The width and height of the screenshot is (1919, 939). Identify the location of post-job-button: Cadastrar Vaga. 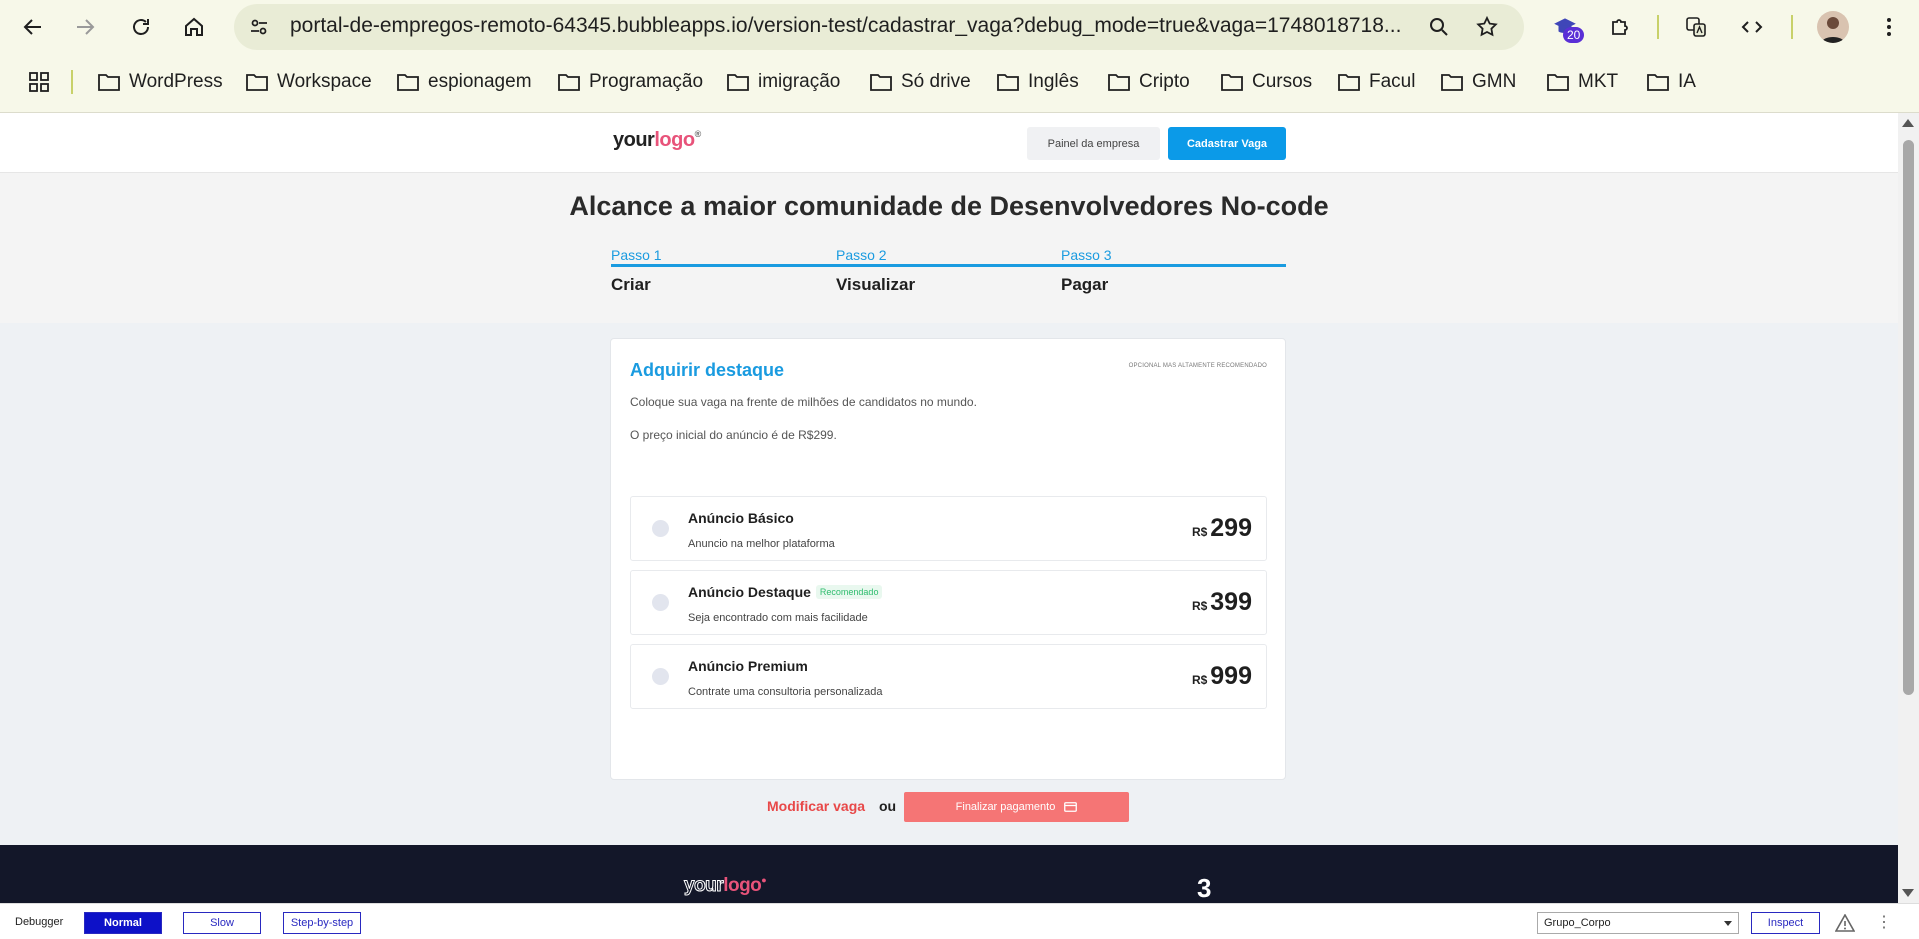
(1227, 143).